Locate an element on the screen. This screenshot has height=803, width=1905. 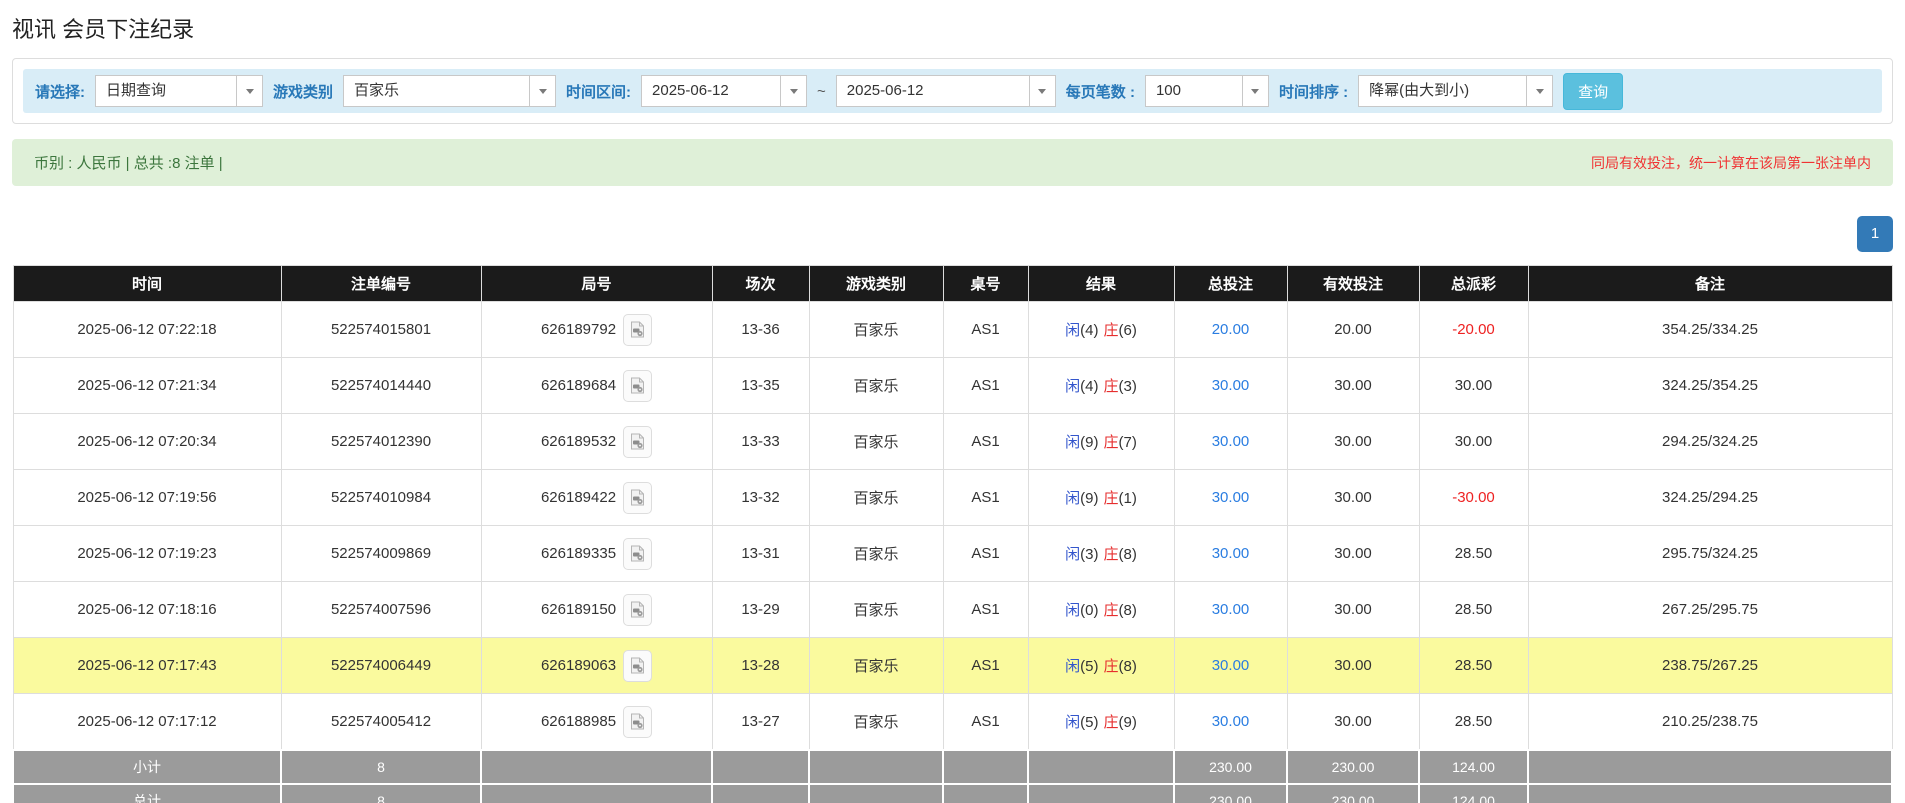
sort-select: 降幂(由大到小) is located at coordinates (1456, 91).